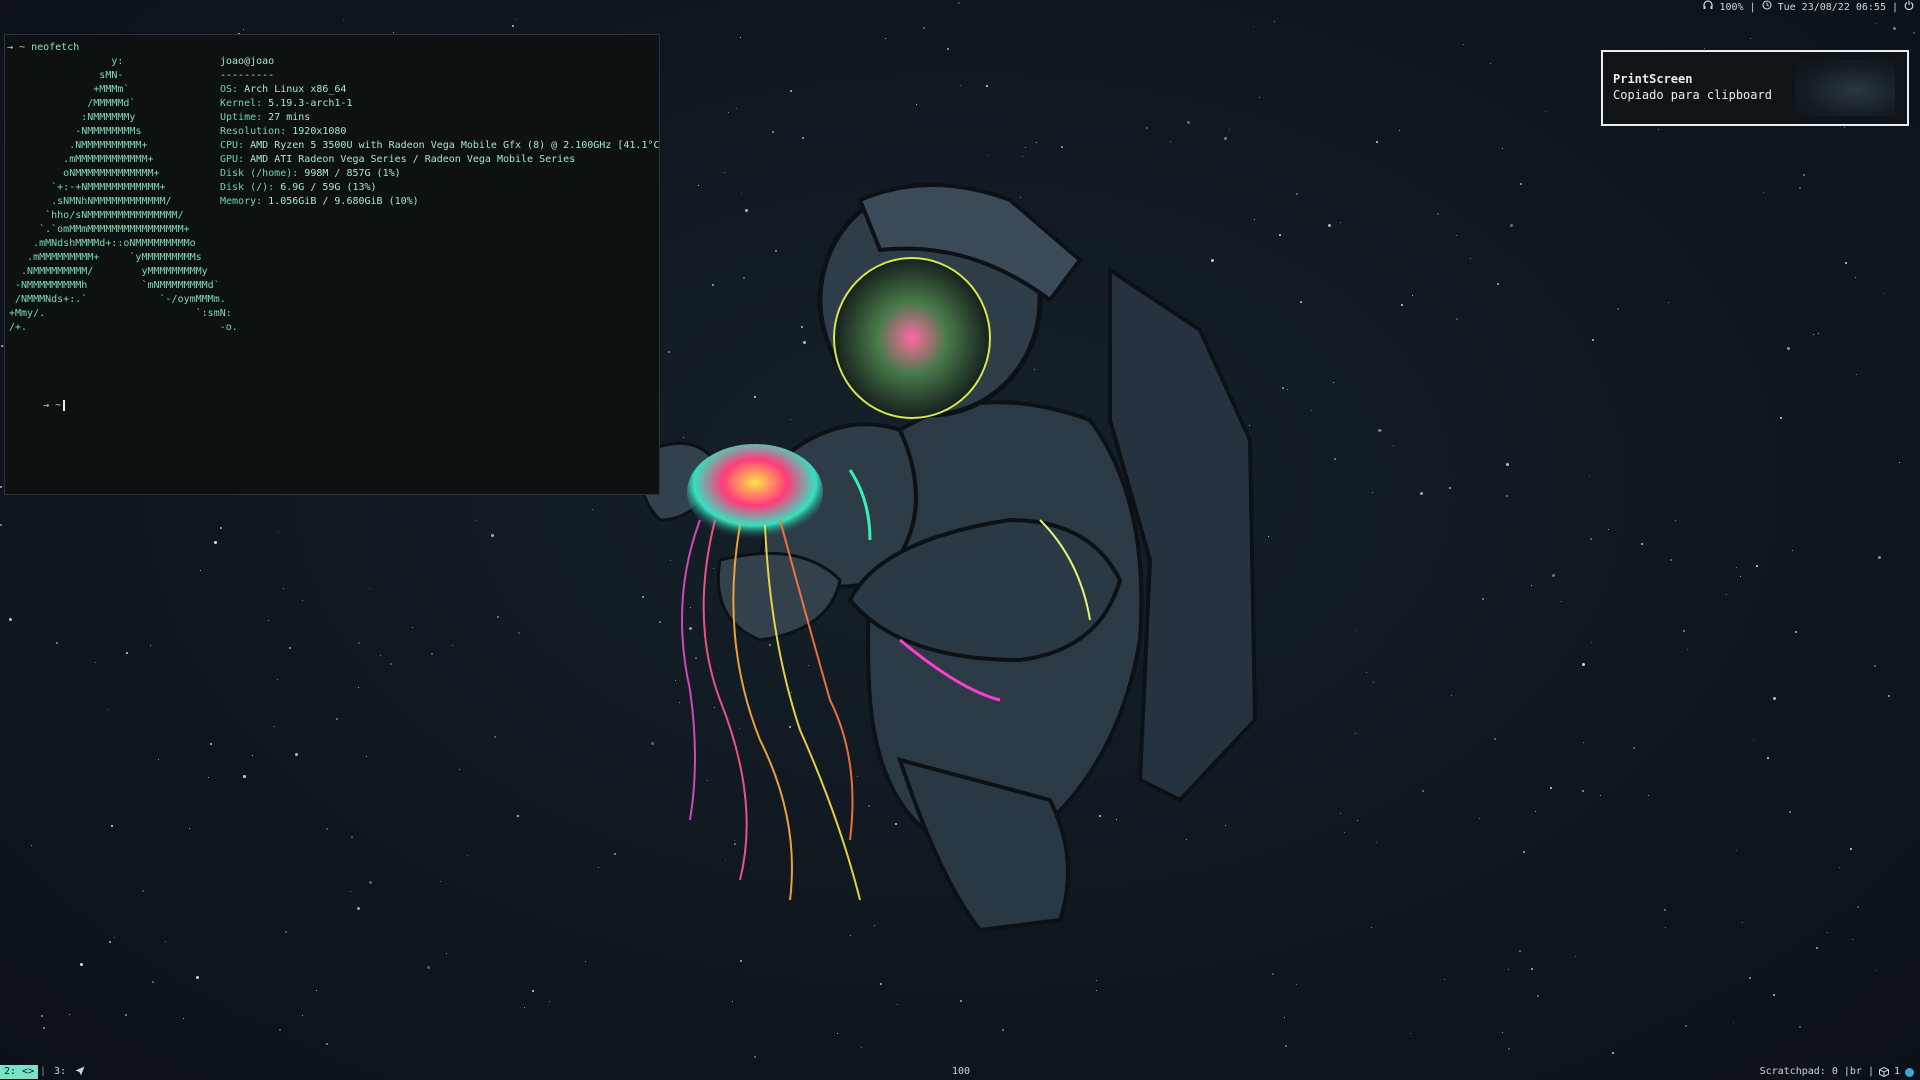  Describe the element at coordinates (319, 131) in the screenshot. I see `system-info-value: 1920x1080` at that location.